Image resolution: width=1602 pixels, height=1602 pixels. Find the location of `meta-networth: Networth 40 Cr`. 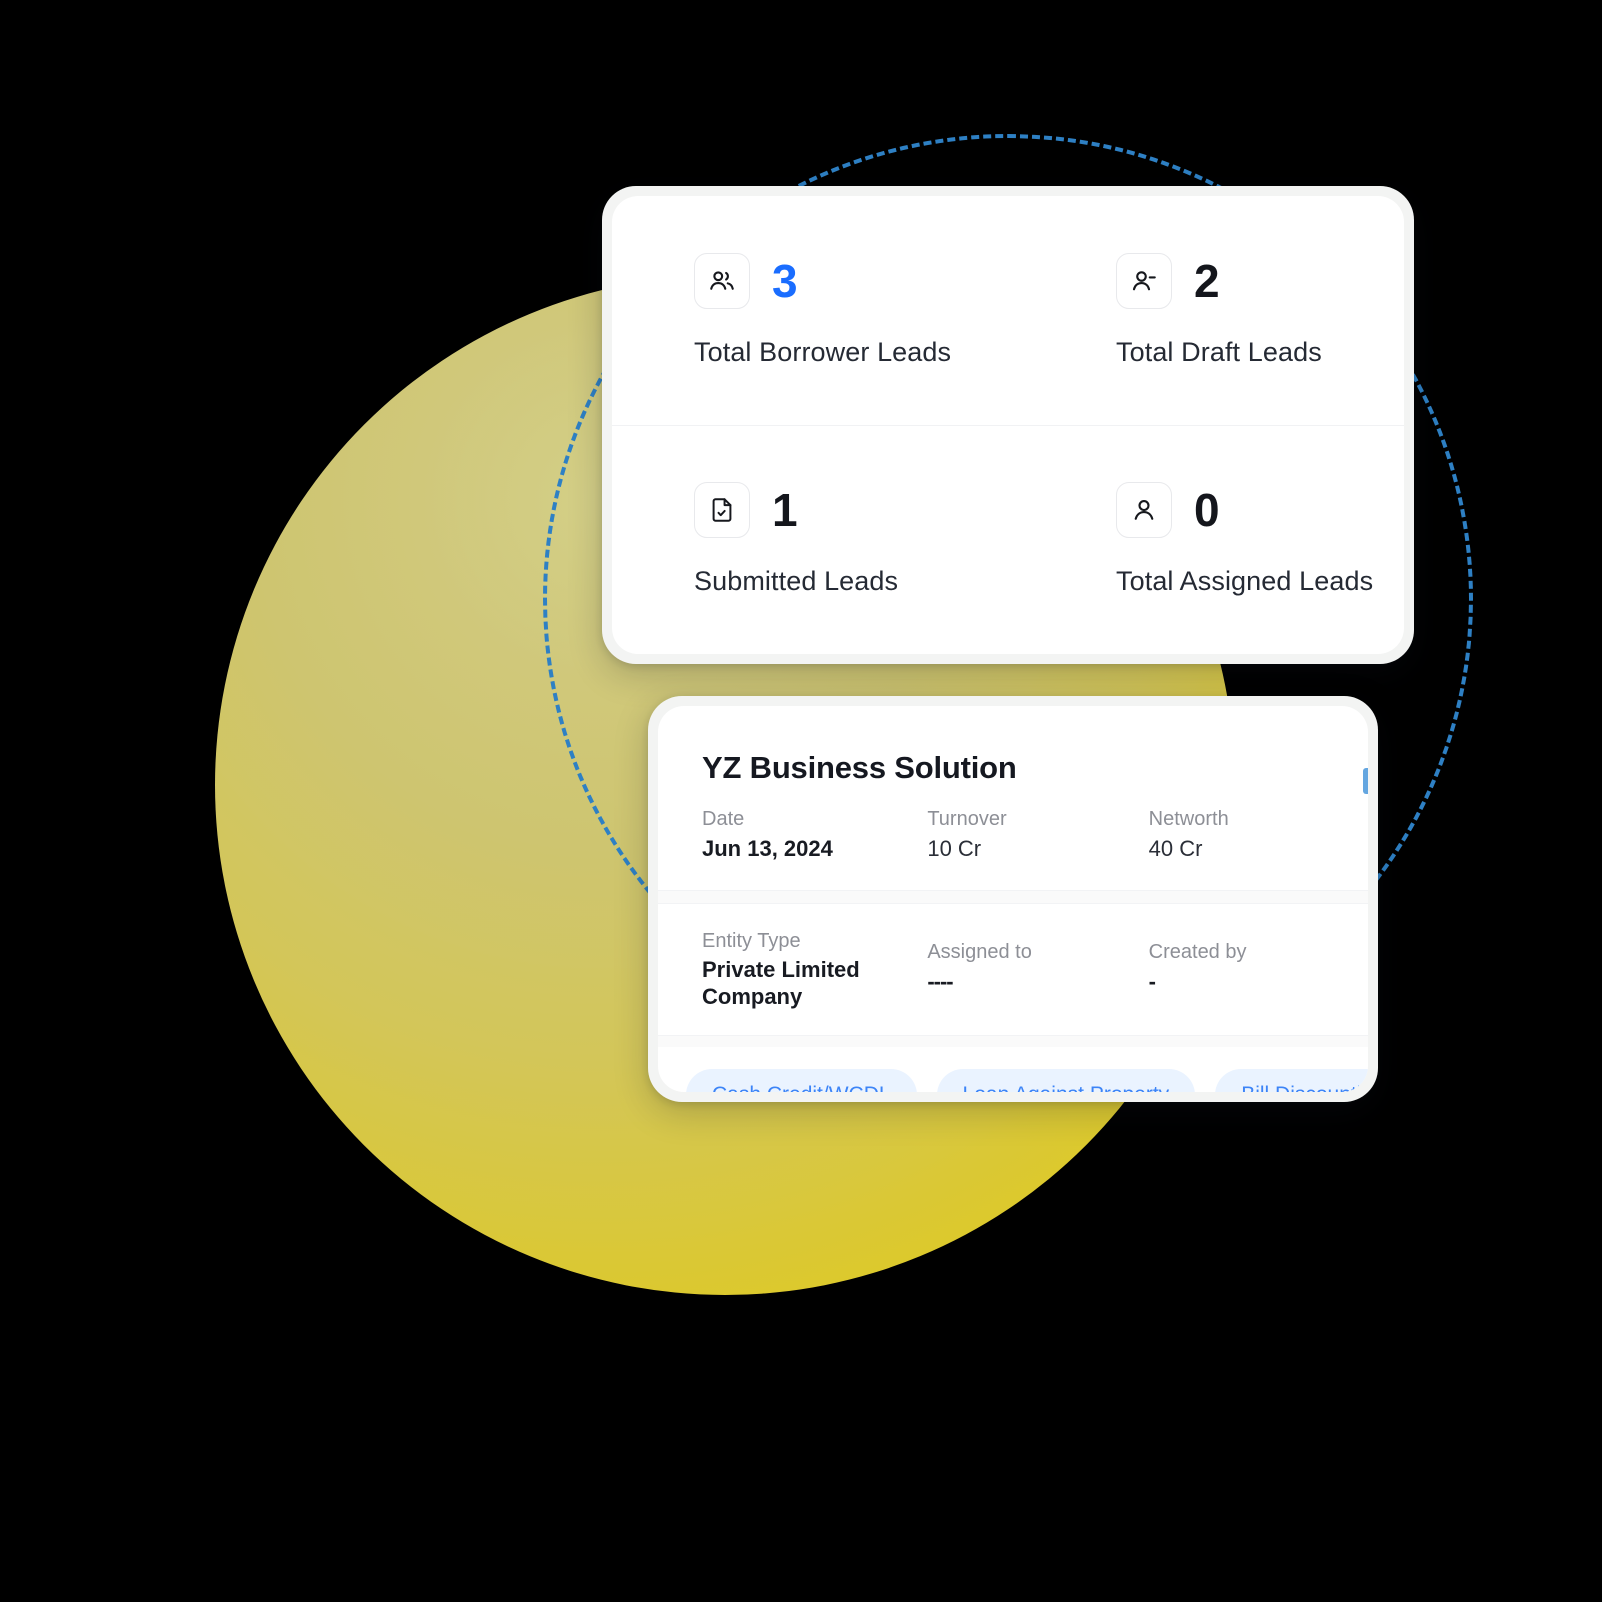

meta-networth: Networth 40 Cr is located at coordinates (1258, 835).